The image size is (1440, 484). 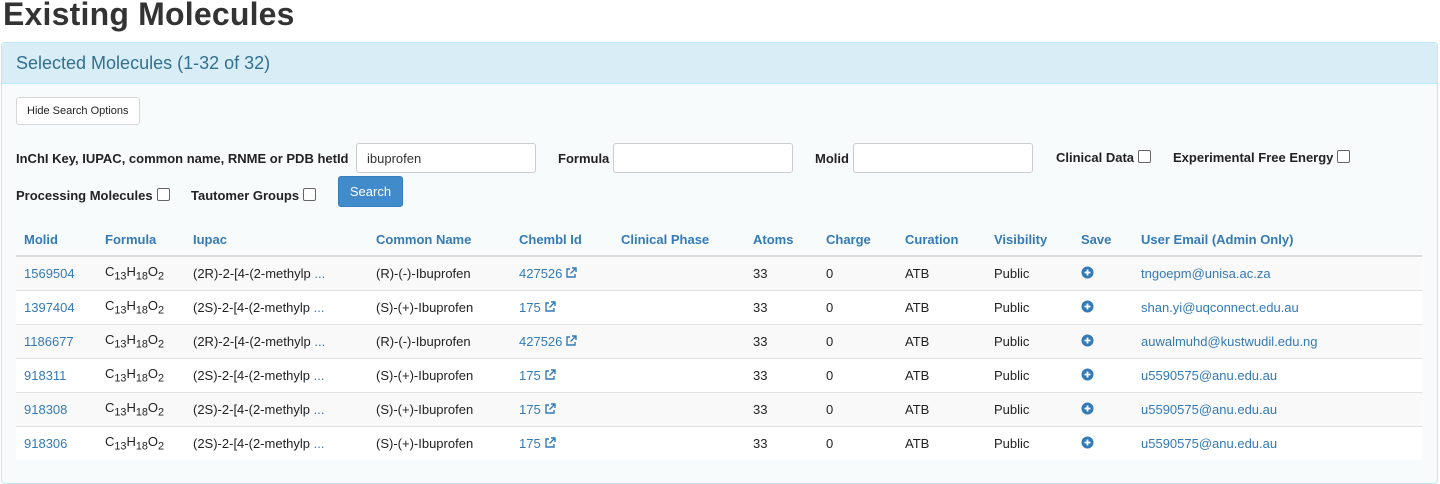 I want to click on col-iupac: Iupac, so click(x=276, y=240).